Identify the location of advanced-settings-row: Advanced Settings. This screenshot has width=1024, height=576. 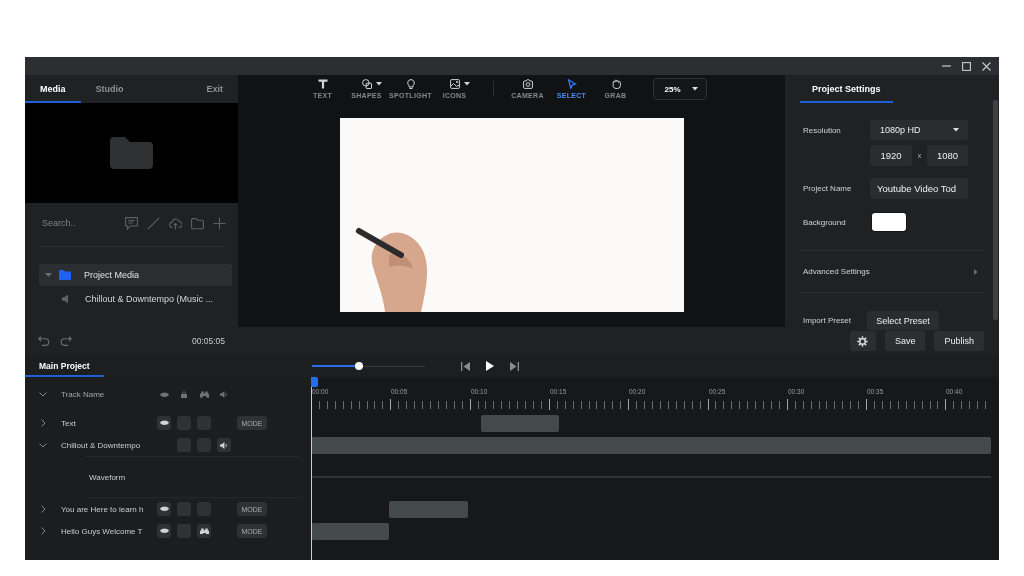
(901, 271).